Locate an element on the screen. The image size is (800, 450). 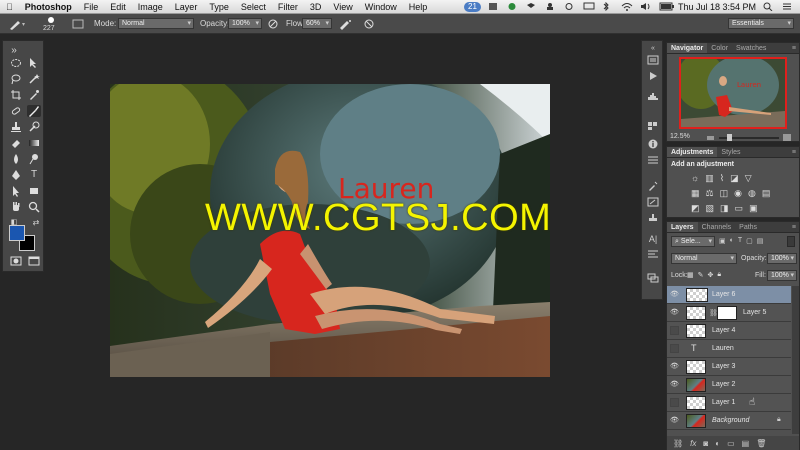
layer-comps-icon is located at coordinates (653, 279).